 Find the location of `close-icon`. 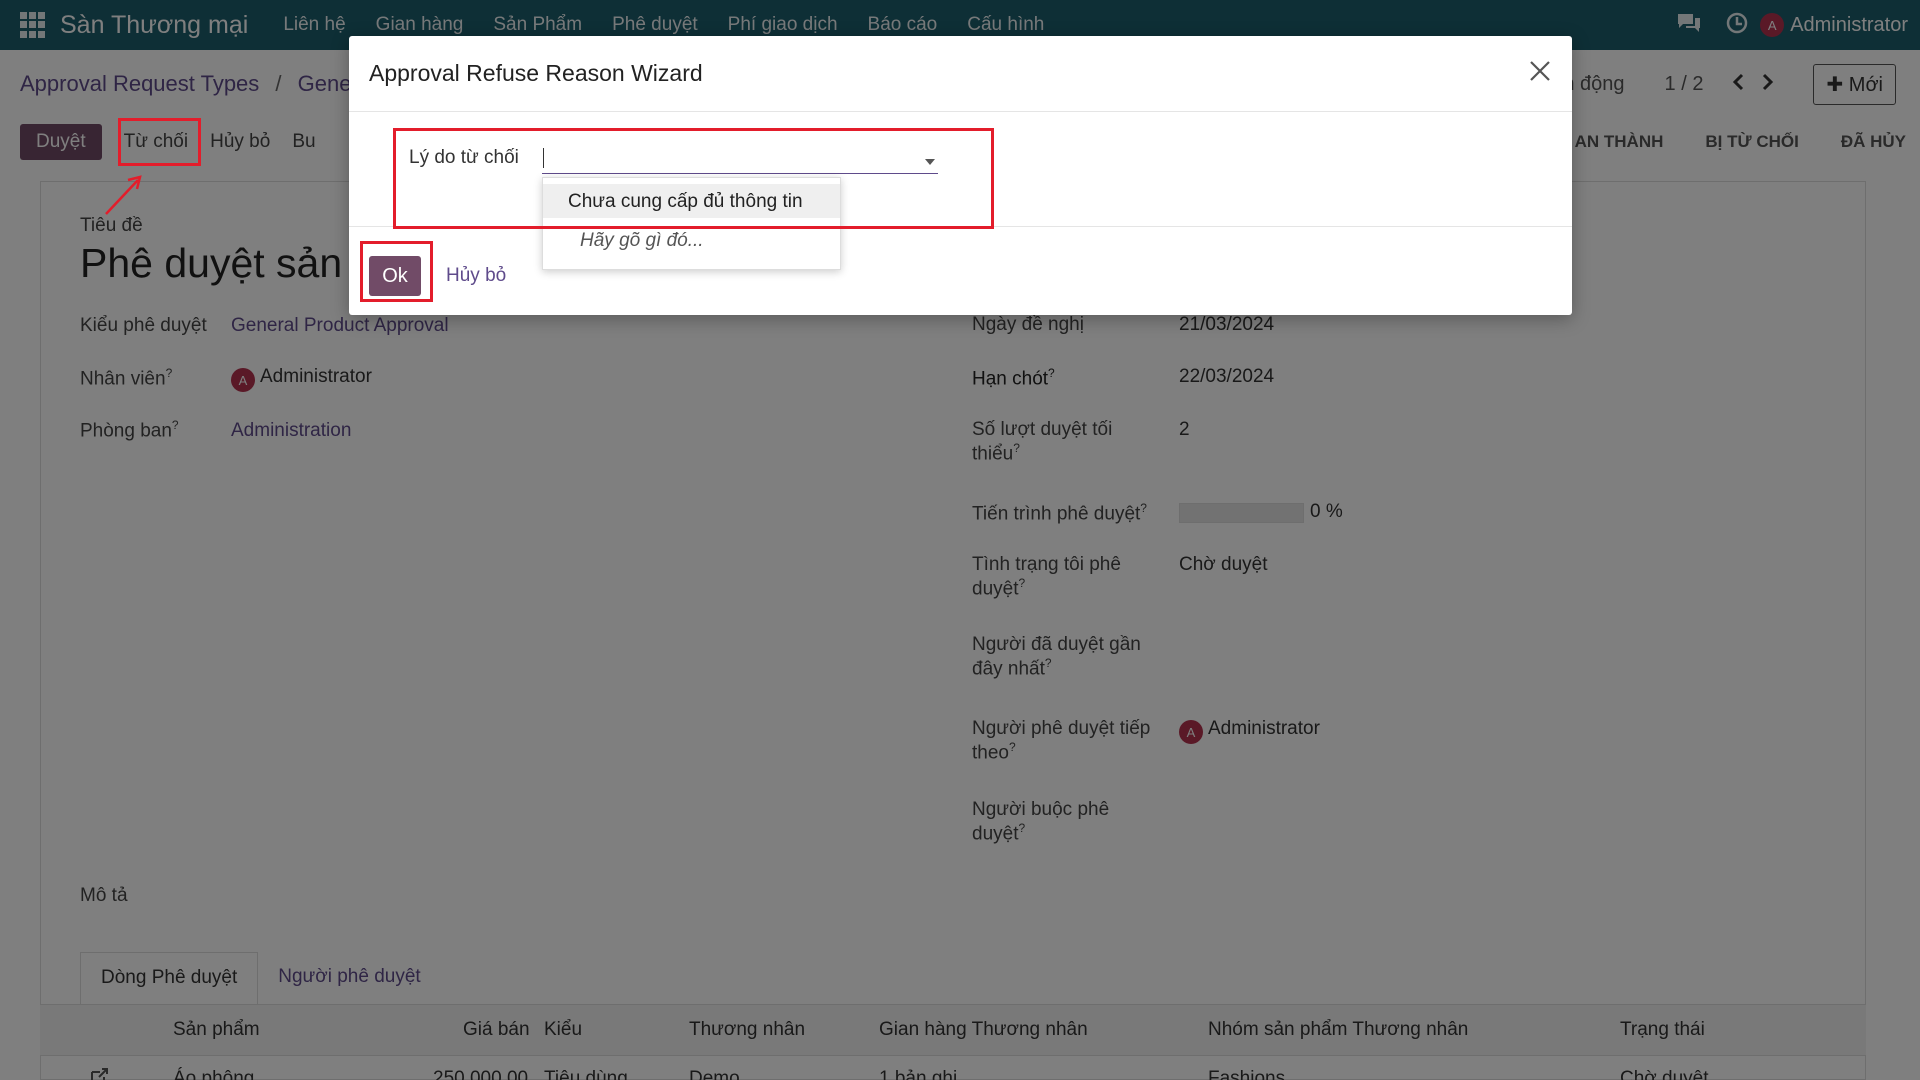

close-icon is located at coordinates (1540, 73).